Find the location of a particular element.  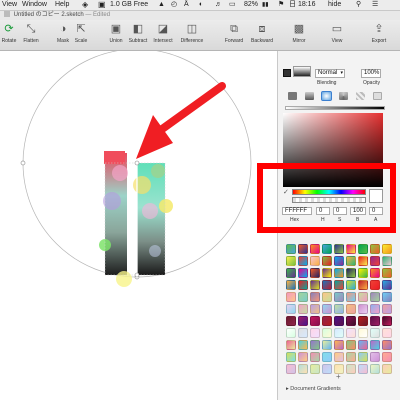

saturation-field: 0 is located at coordinates (340, 211).